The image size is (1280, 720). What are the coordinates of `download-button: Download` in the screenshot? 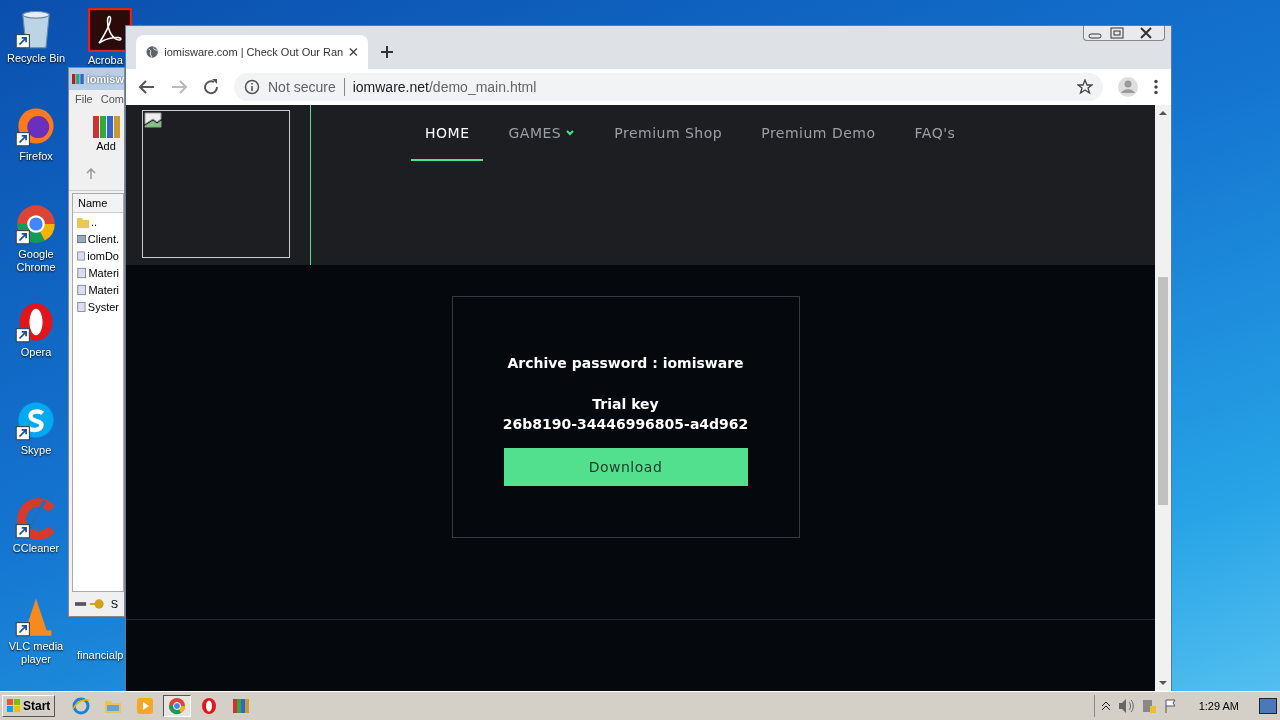 It's located at (625, 467).